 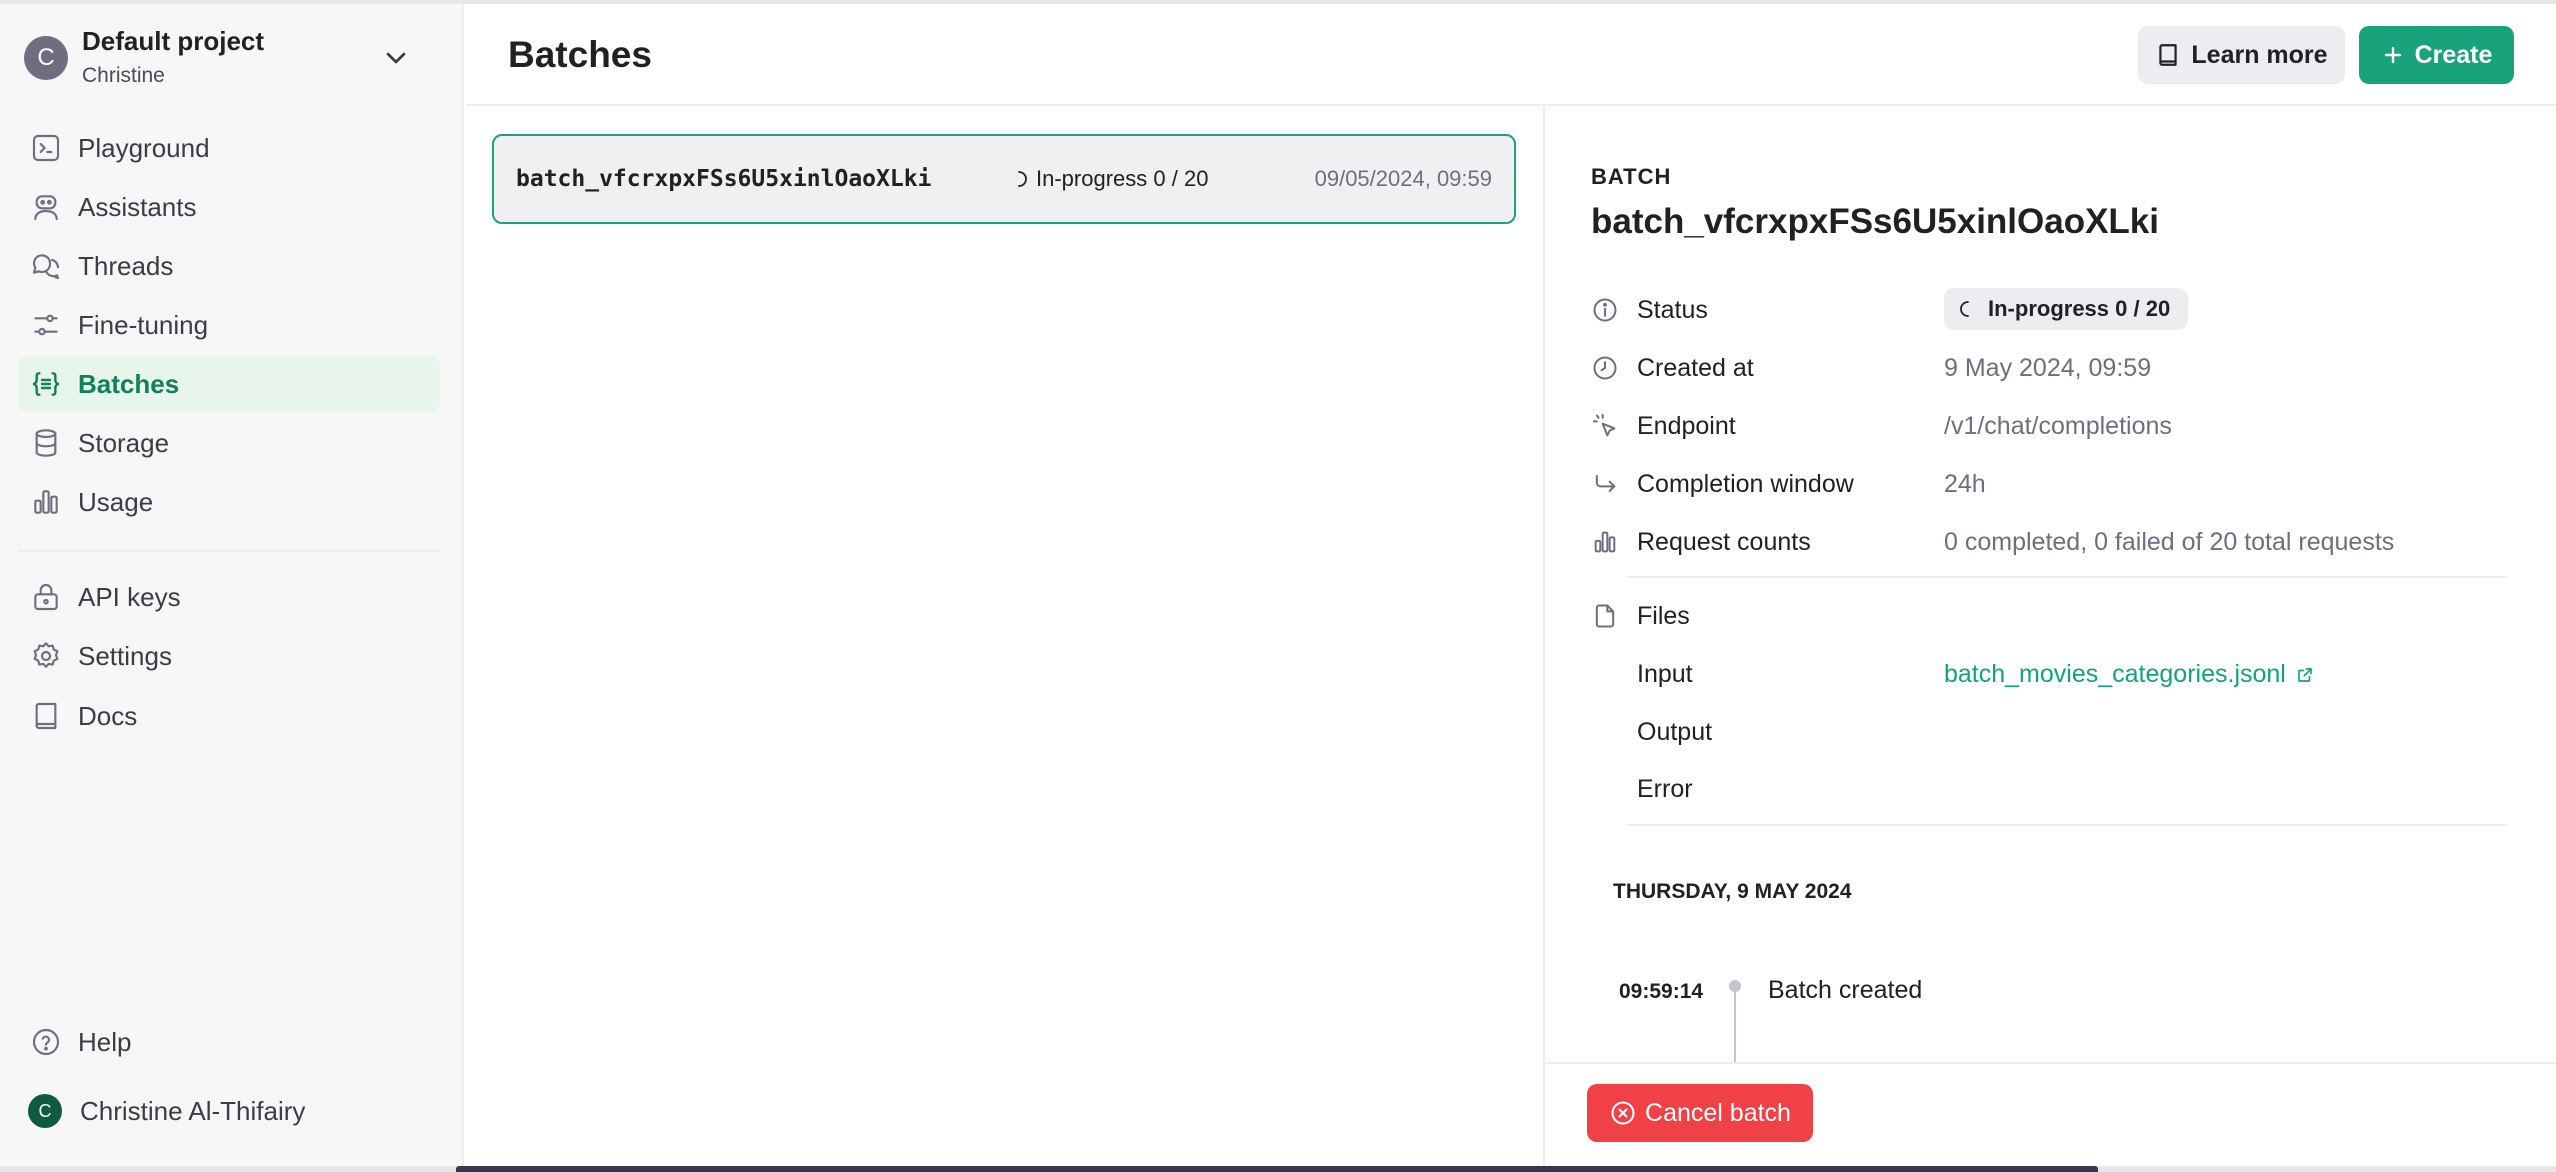 What do you see at coordinates (229, 656) in the screenshot?
I see `sidebar-item-settings: Settings` at bounding box center [229, 656].